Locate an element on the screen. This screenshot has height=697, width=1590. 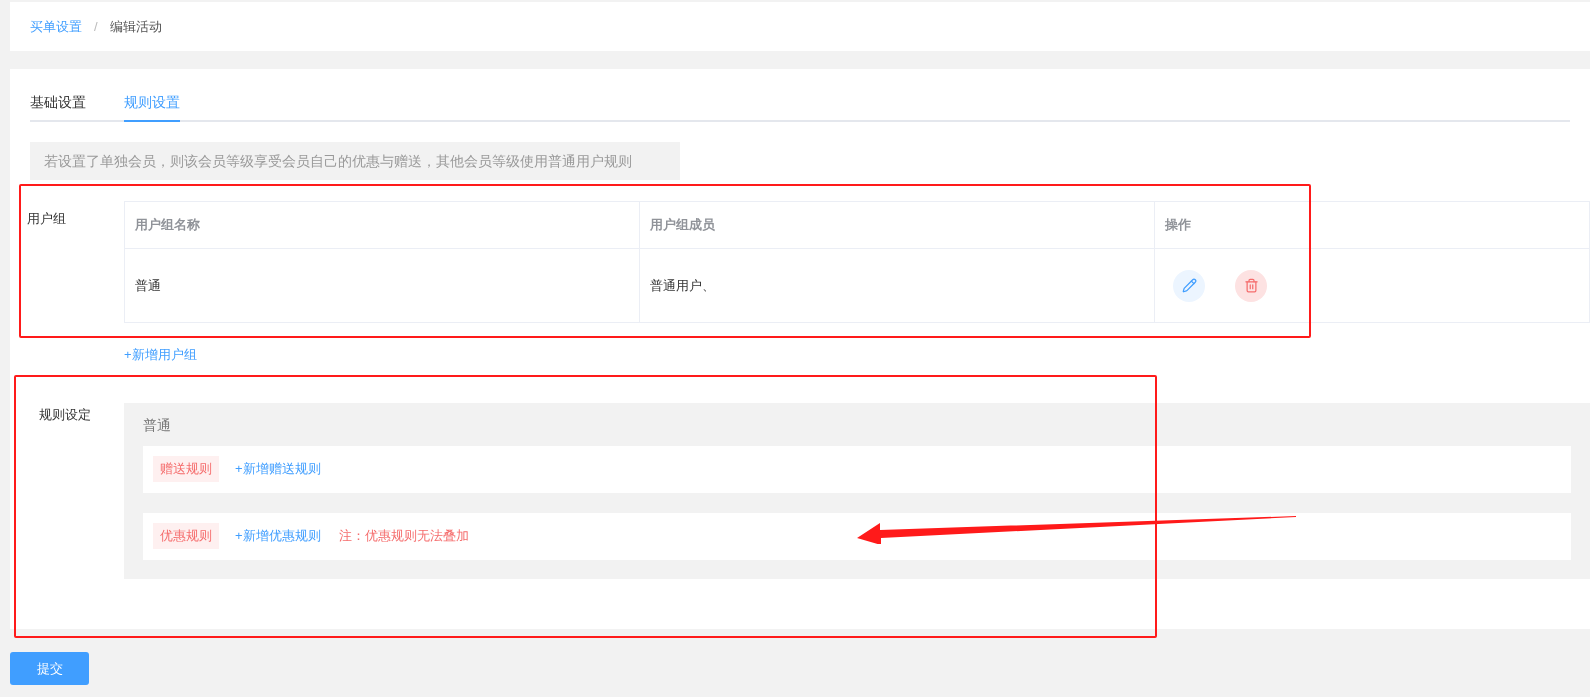
table-cell: 普通 is located at coordinates (382, 285).